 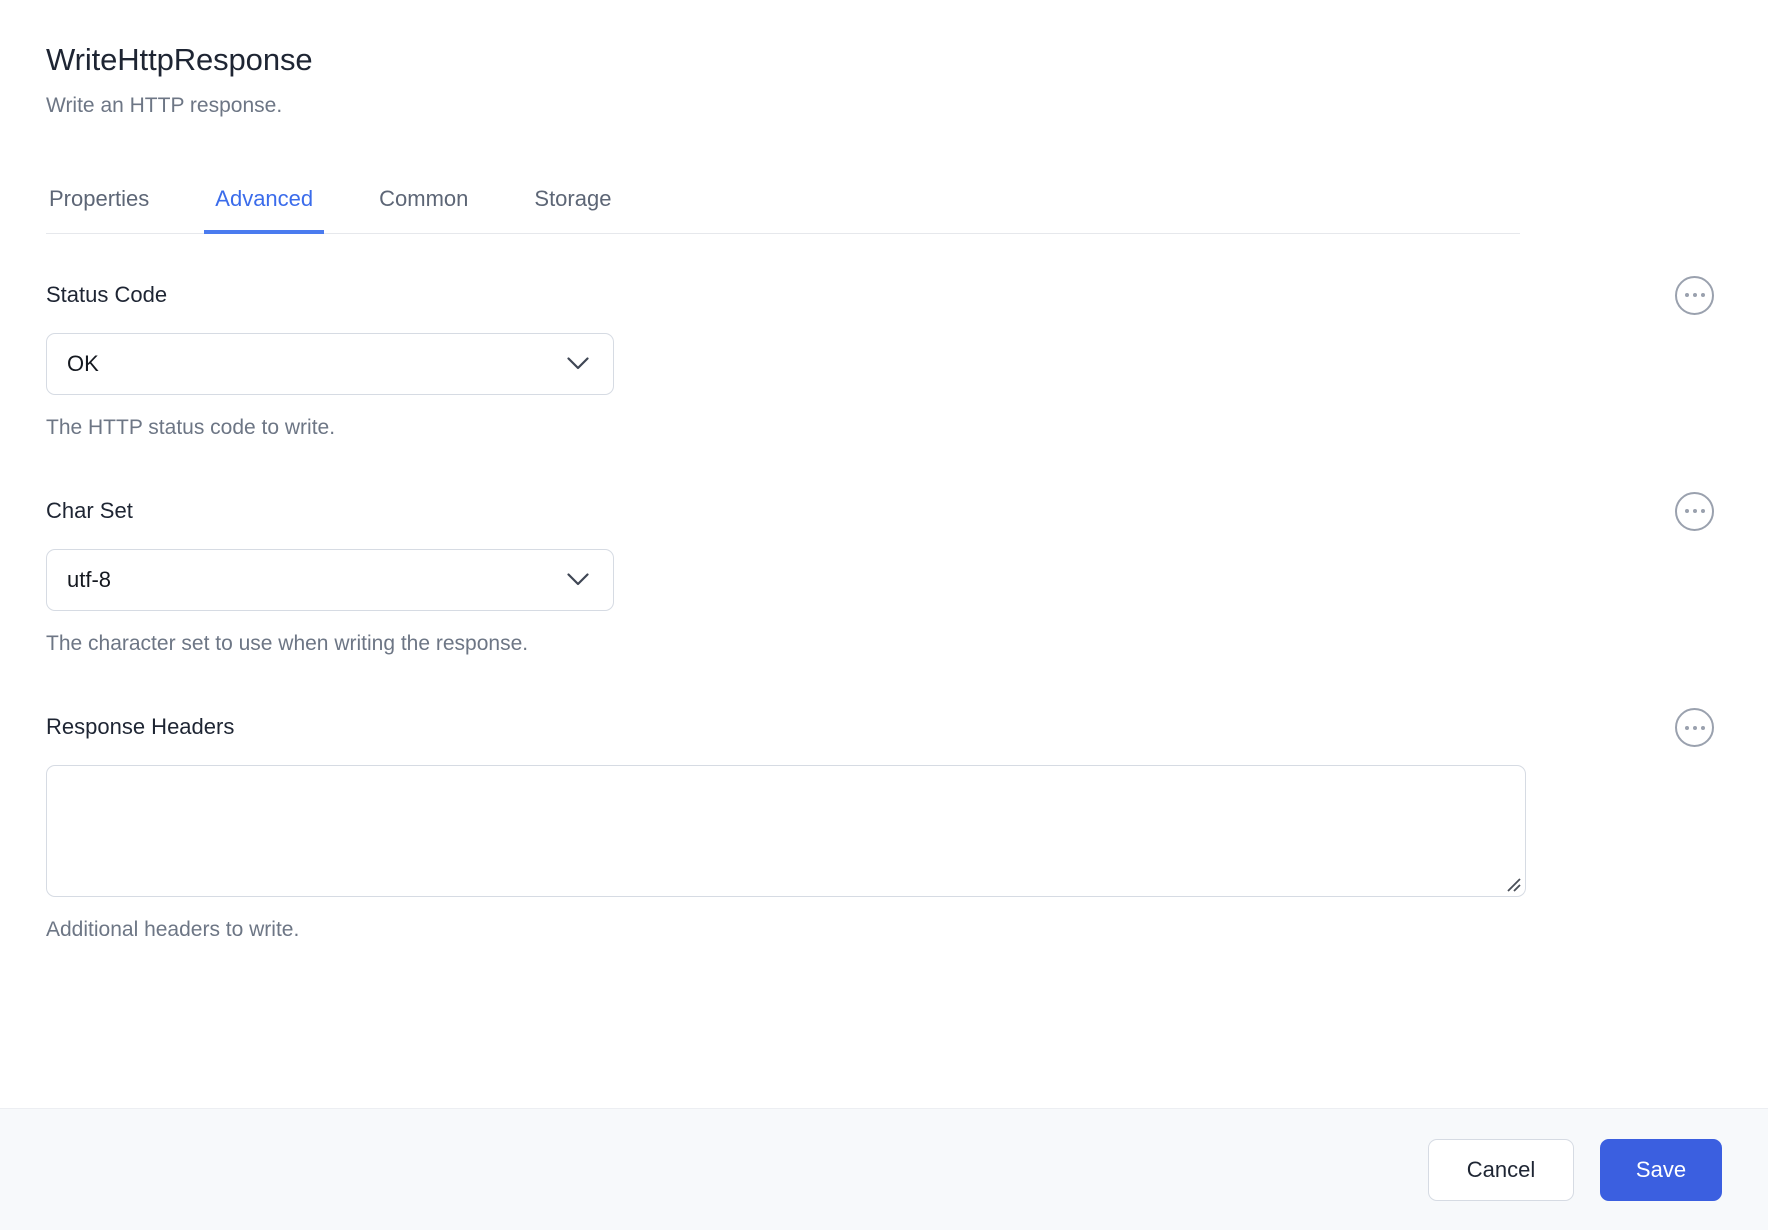 I want to click on tab-bar: Properties Advanced Common Storage, so click(x=884, y=193).